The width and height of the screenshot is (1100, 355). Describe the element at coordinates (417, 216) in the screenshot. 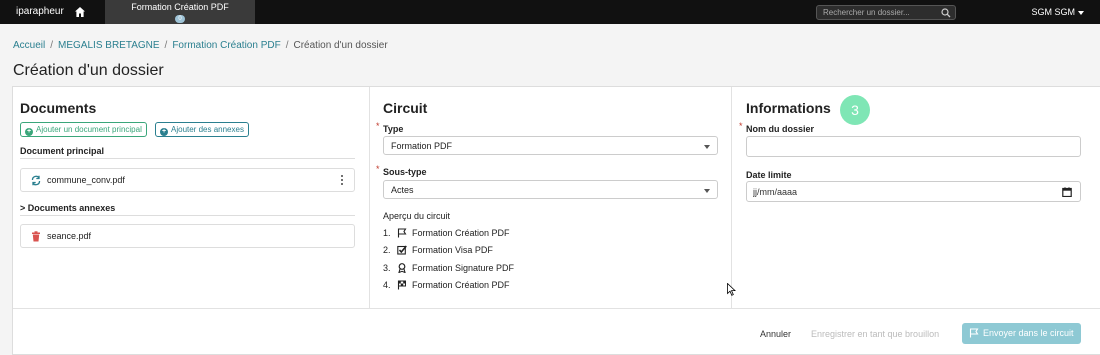

I see `circuit-preview-title: Aperçu du circuit` at that location.